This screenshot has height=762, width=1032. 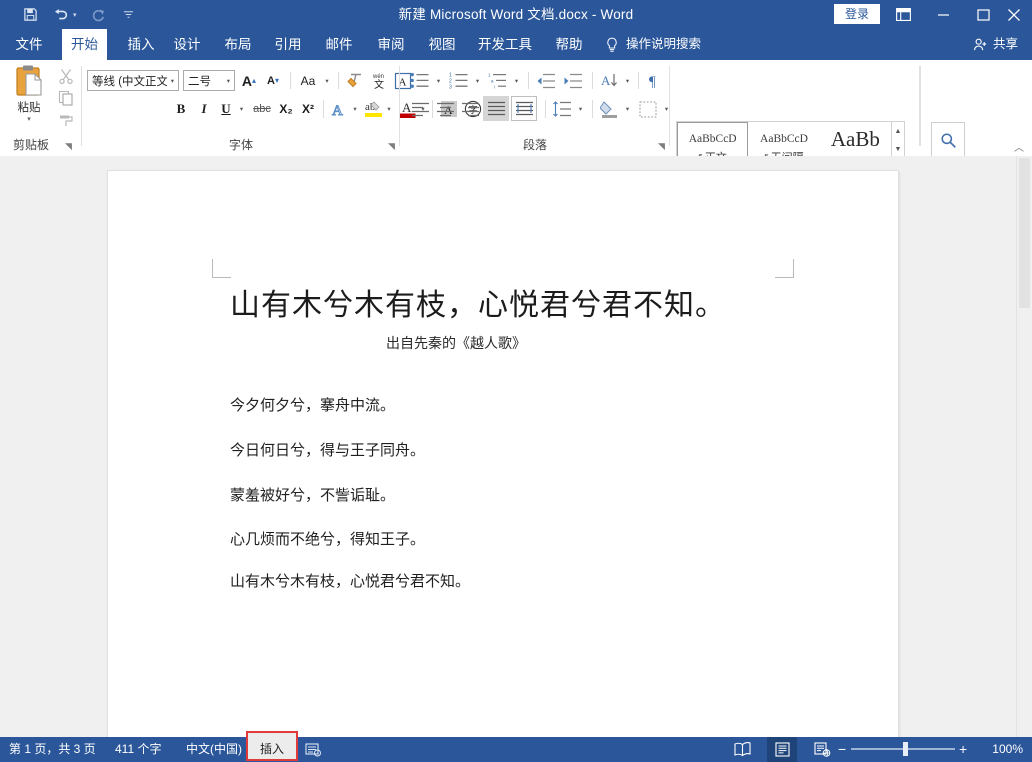 I want to click on tab-help: 帮助, so click(x=569, y=44).